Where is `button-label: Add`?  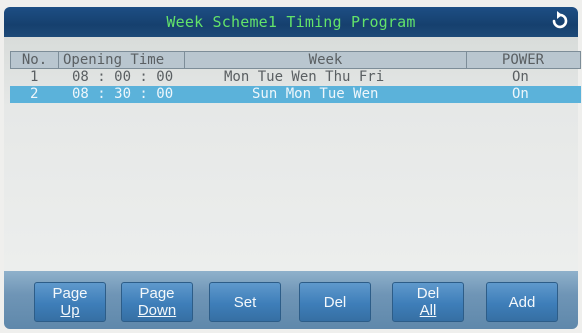
button-label: Add is located at coordinates (522, 302).